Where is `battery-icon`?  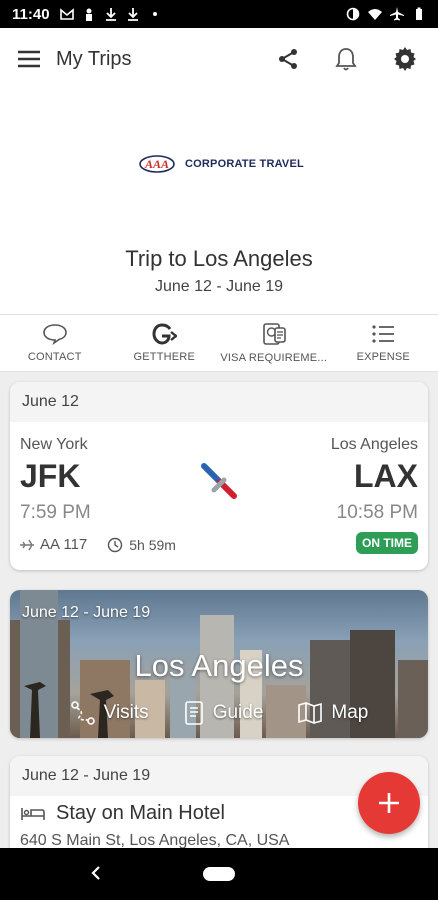 battery-icon is located at coordinates (419, 13).